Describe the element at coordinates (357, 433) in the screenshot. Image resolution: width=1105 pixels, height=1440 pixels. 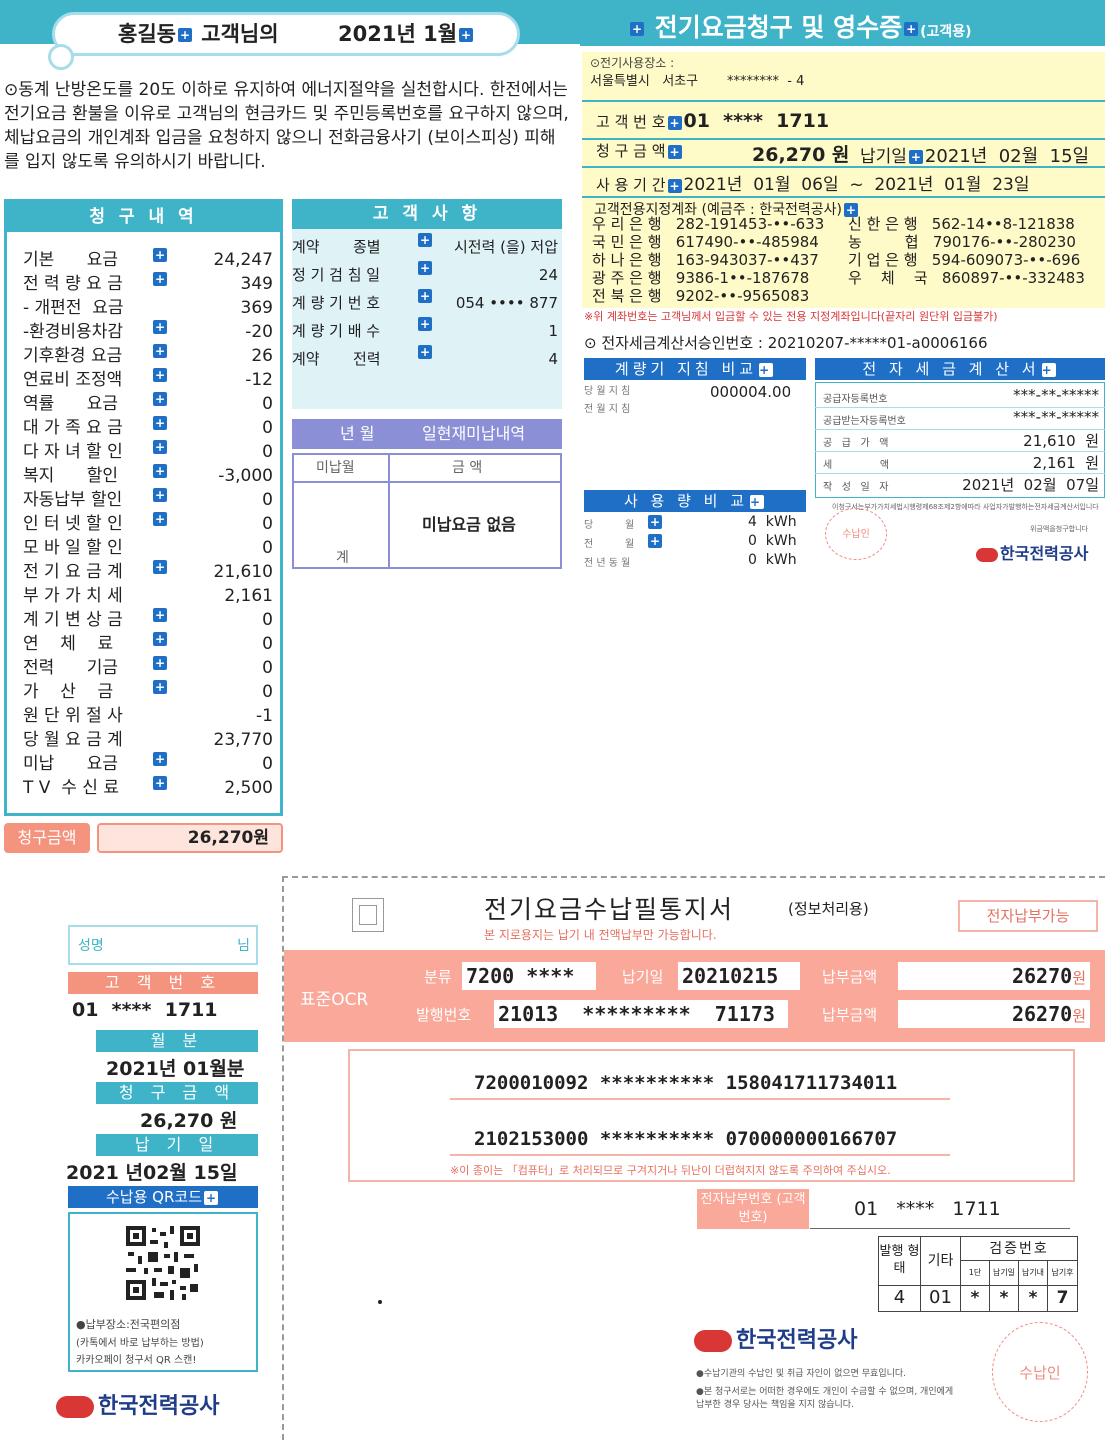
I see `unpaid-year-month: 년 월` at that location.